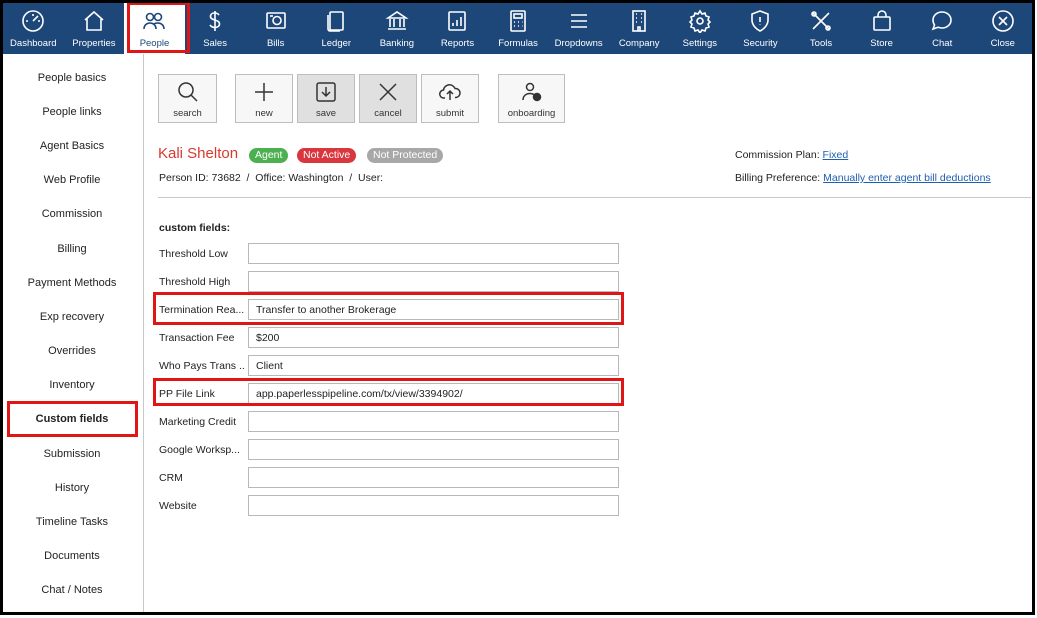 The image size is (1037, 618). Describe the element at coordinates (336, 43) in the screenshot. I see `nav-label: Ledger` at that location.